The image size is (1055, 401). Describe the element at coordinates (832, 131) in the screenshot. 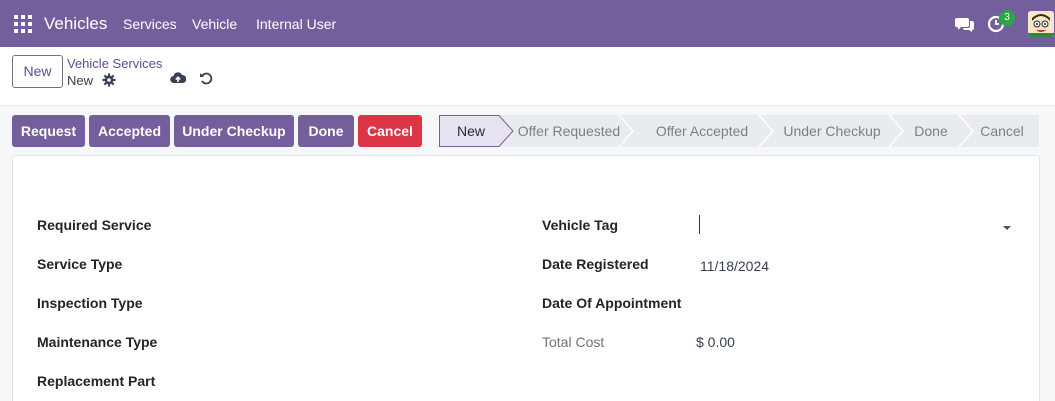

I see `stage-under-checkup: Under Checkup` at that location.